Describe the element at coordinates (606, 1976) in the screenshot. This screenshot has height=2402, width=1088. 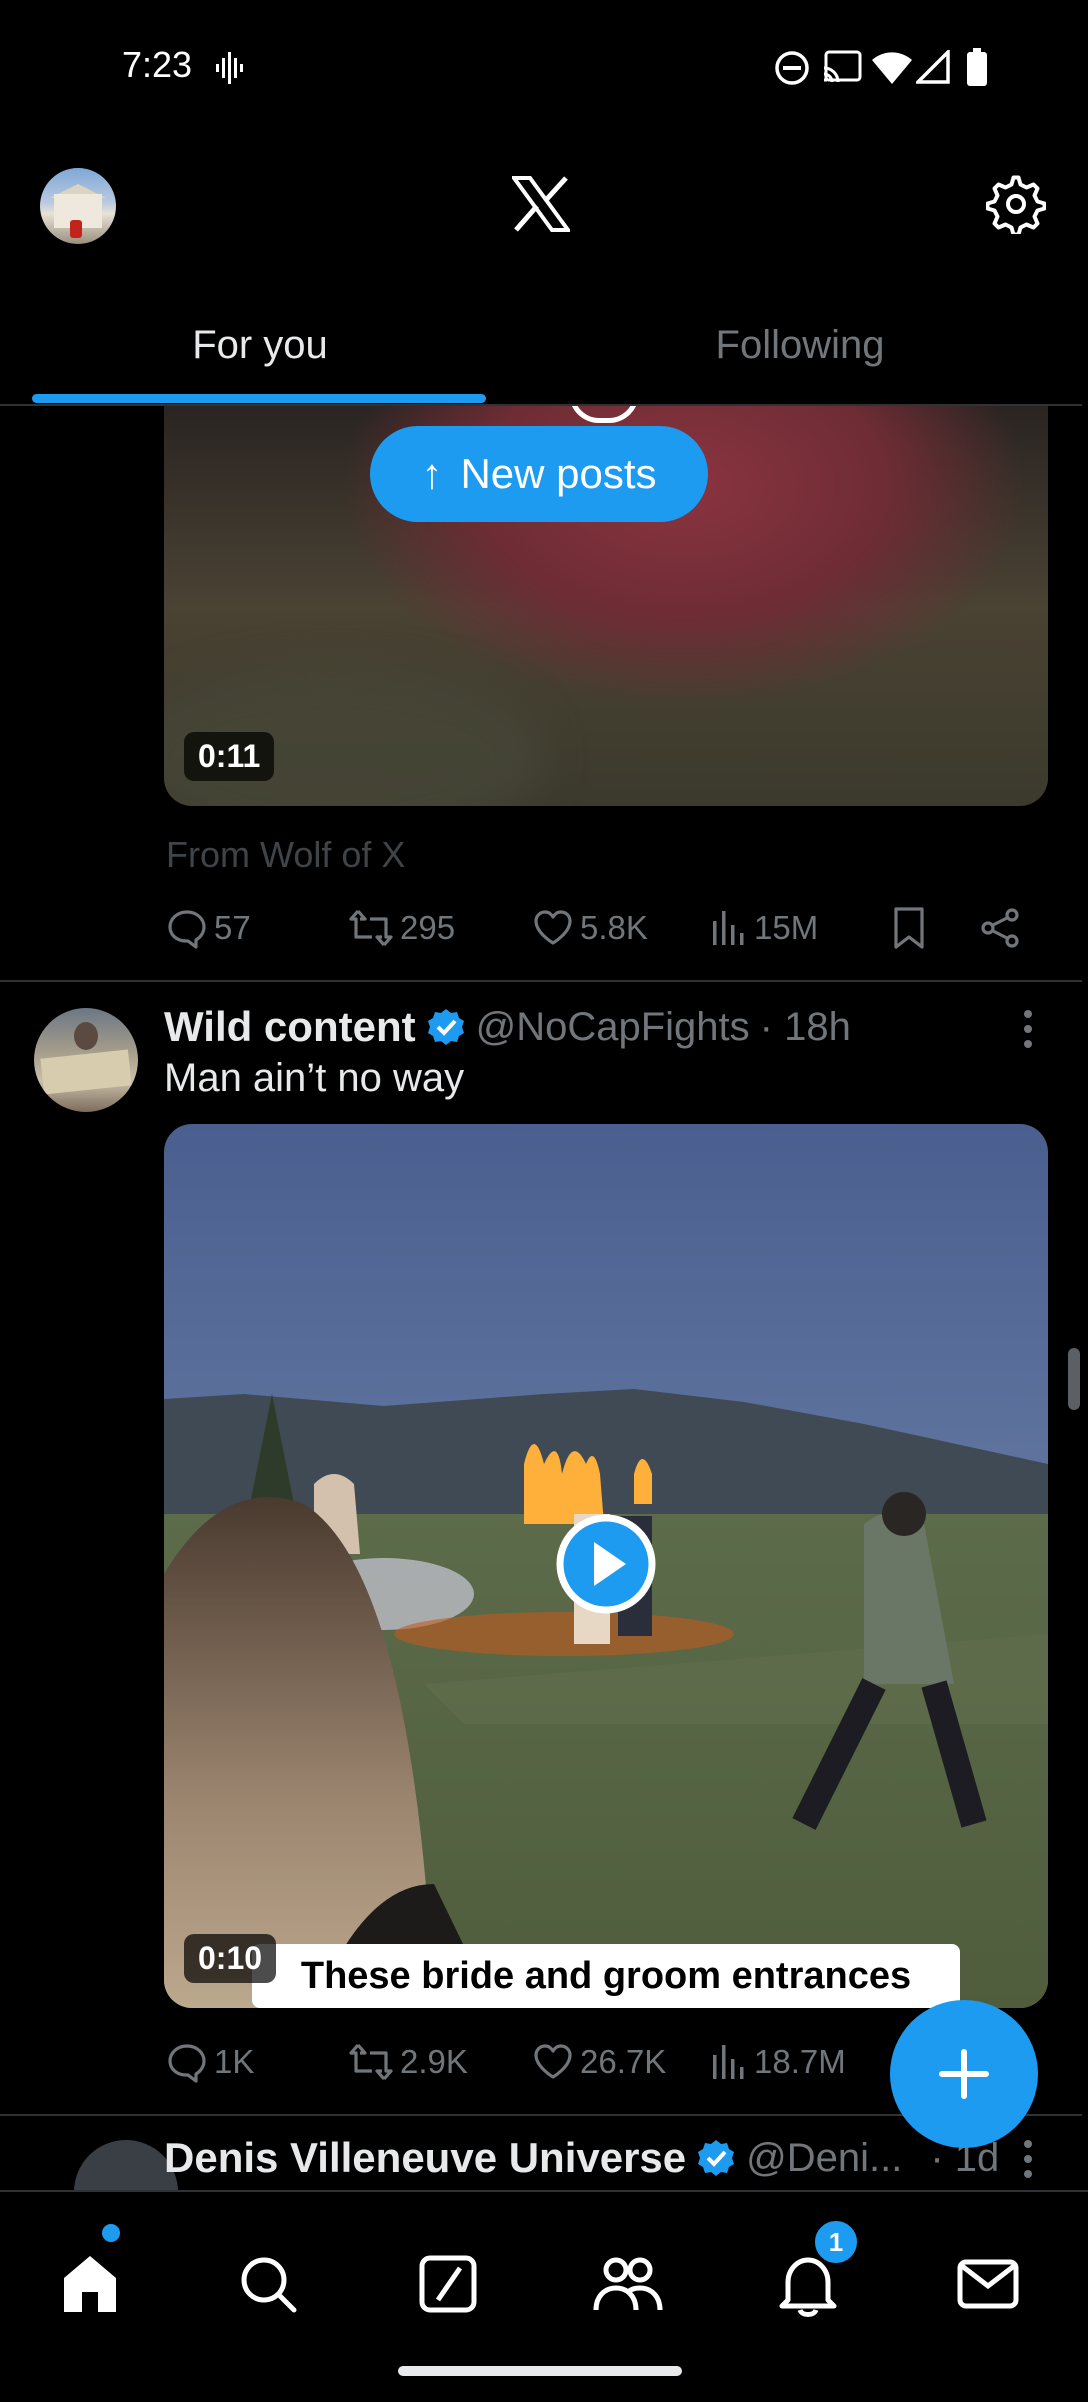
I see `video-caption: These bride and groom entrances` at that location.